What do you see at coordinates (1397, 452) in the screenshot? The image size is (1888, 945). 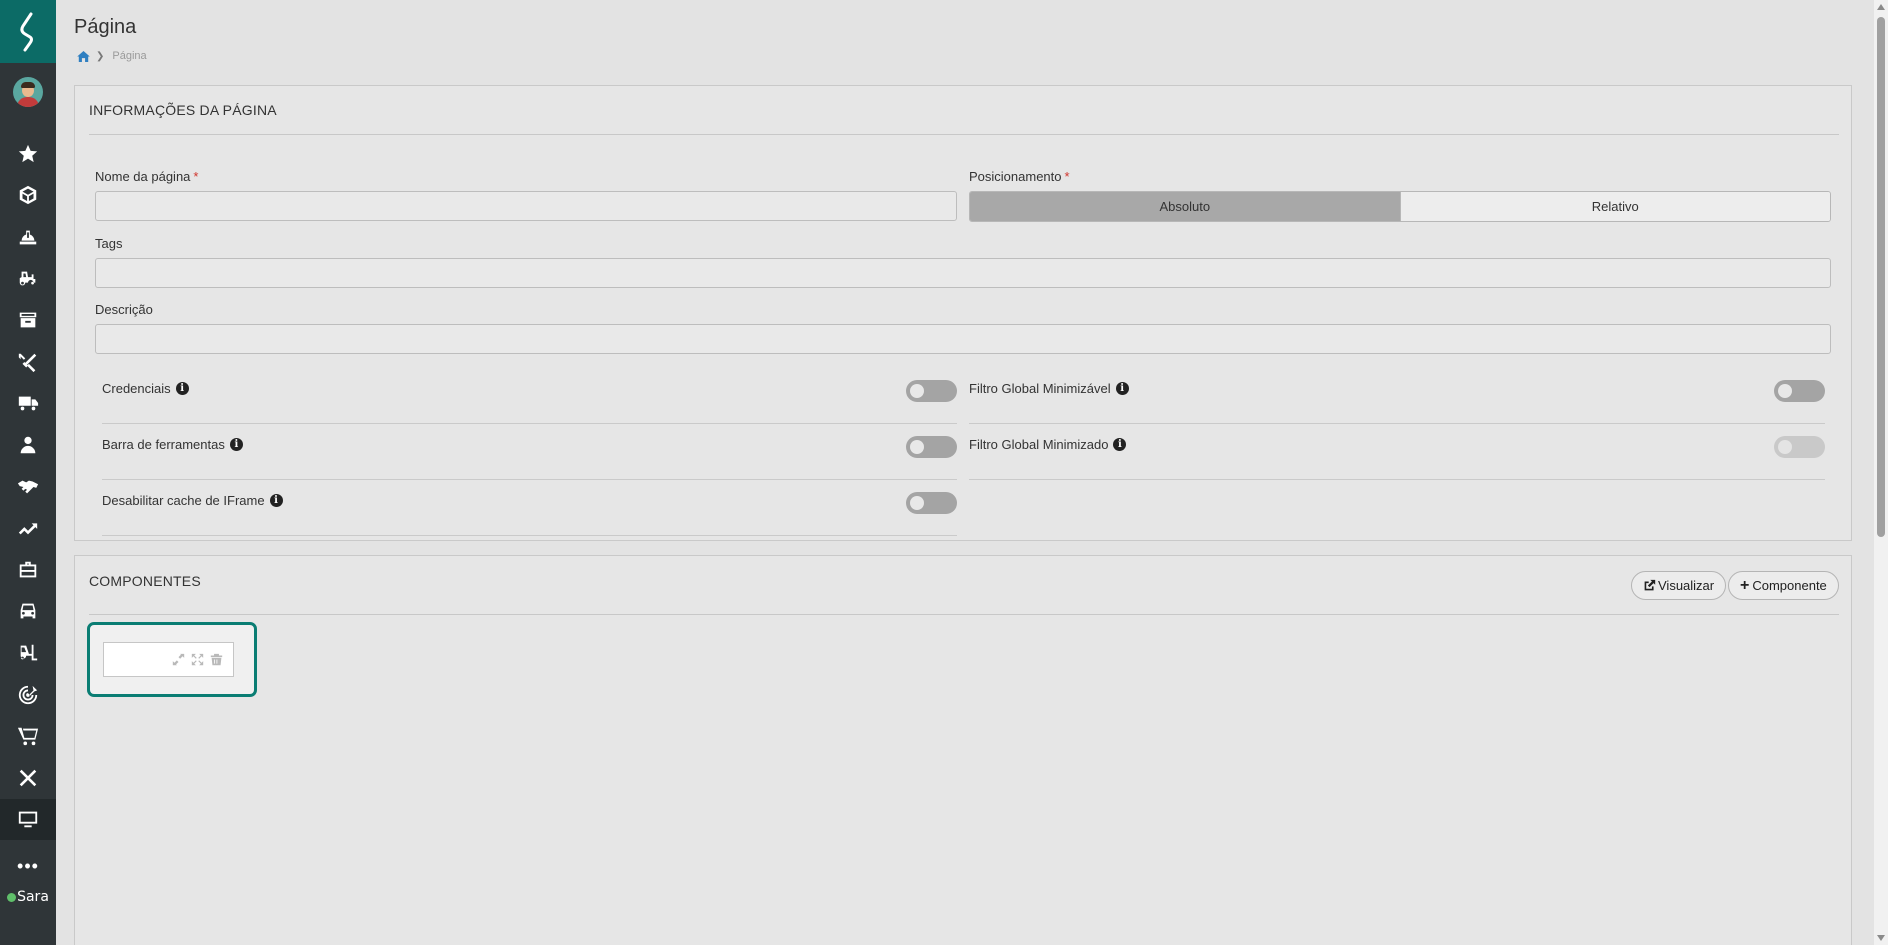 I see `toggle-row-global-filter-minimized: Filtro Global Minimizado i` at bounding box center [1397, 452].